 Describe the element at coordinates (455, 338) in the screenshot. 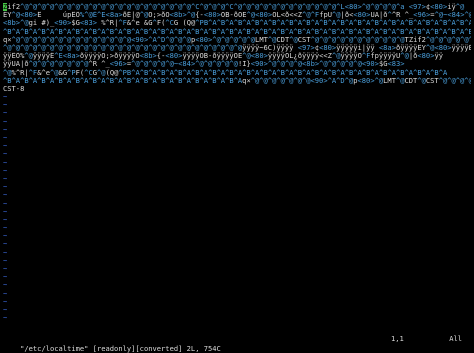

I see `scroll-indicator: All` at that location.